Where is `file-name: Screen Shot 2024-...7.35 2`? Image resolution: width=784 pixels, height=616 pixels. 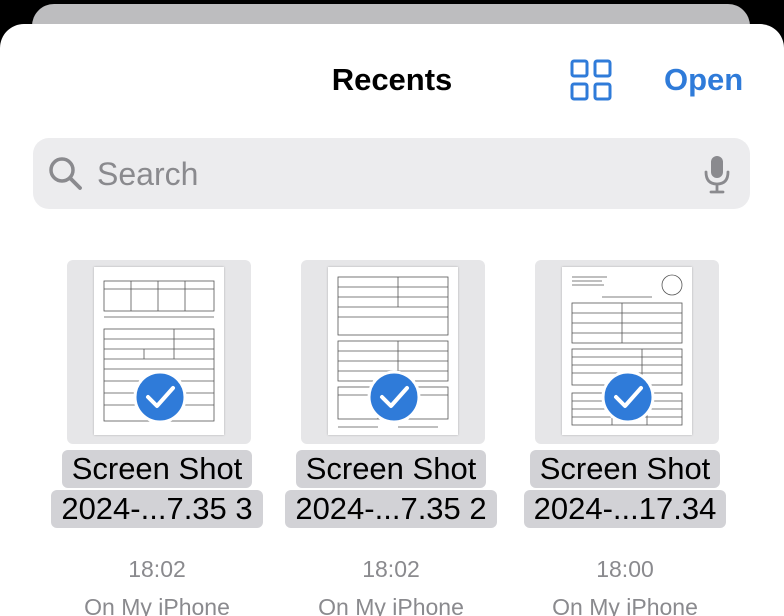 file-name: Screen Shot 2024-...7.35 2 is located at coordinates (391, 489).